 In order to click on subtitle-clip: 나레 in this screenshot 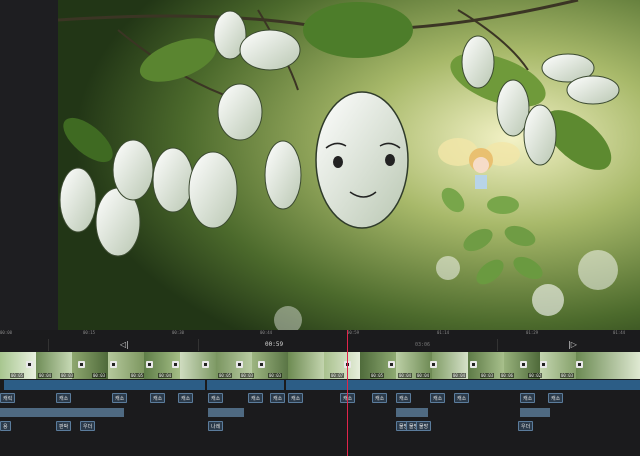, I will do `click(216, 426)`.